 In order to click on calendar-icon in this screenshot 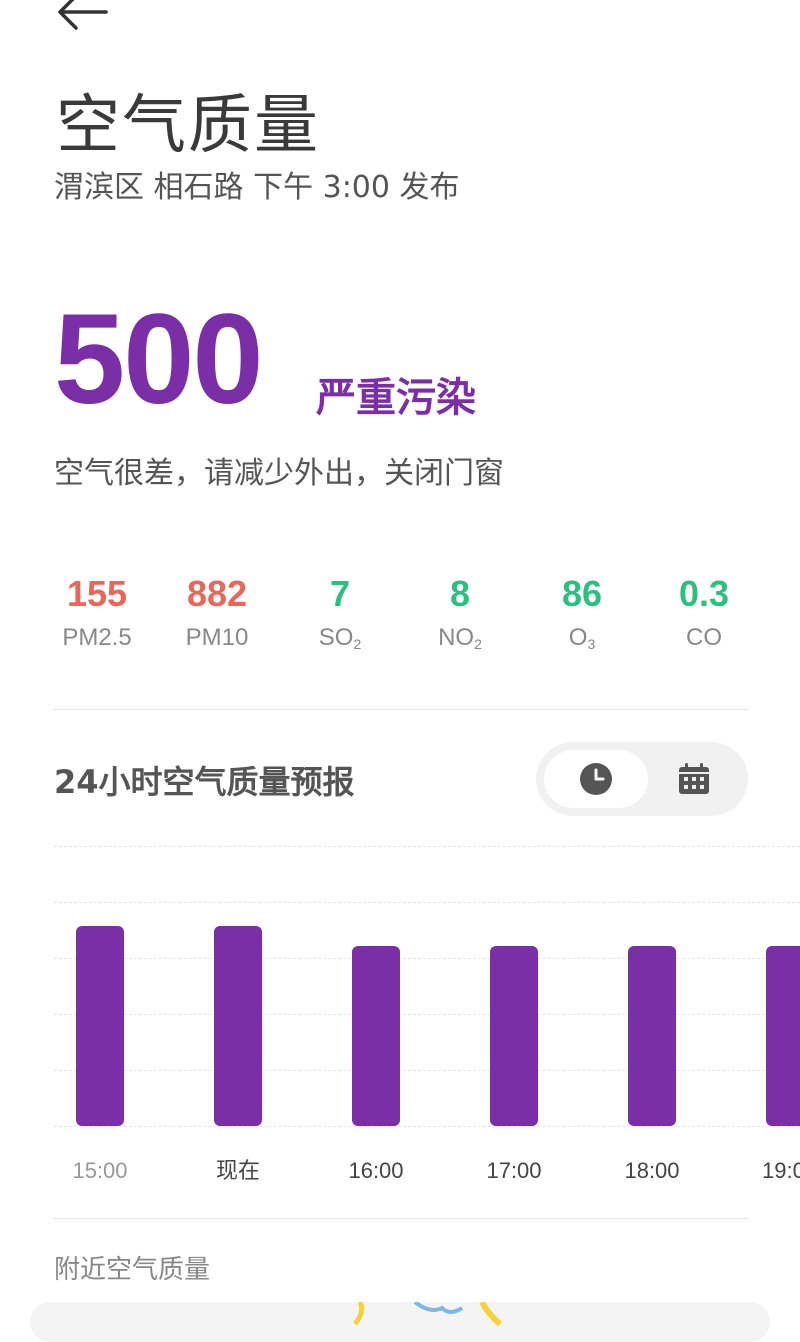, I will do `click(694, 778)`.